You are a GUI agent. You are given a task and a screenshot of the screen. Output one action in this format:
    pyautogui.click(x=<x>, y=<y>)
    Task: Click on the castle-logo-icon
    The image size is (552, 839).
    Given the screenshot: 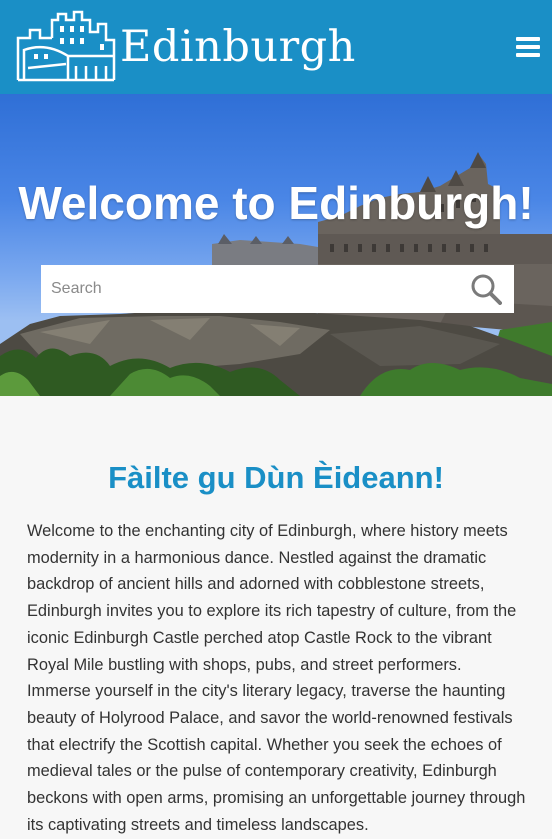 What is the action you would take?
    pyautogui.click(x=66, y=46)
    